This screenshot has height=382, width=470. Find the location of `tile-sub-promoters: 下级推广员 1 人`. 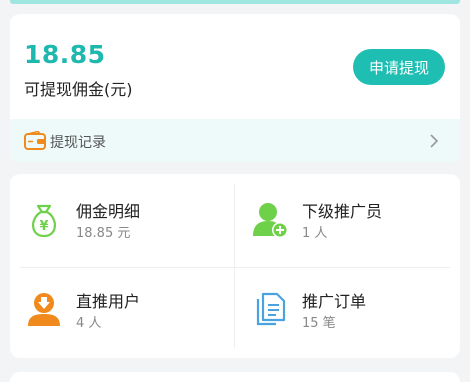

tile-sub-promoters: 下级推广员 1 人 is located at coordinates (350, 227).